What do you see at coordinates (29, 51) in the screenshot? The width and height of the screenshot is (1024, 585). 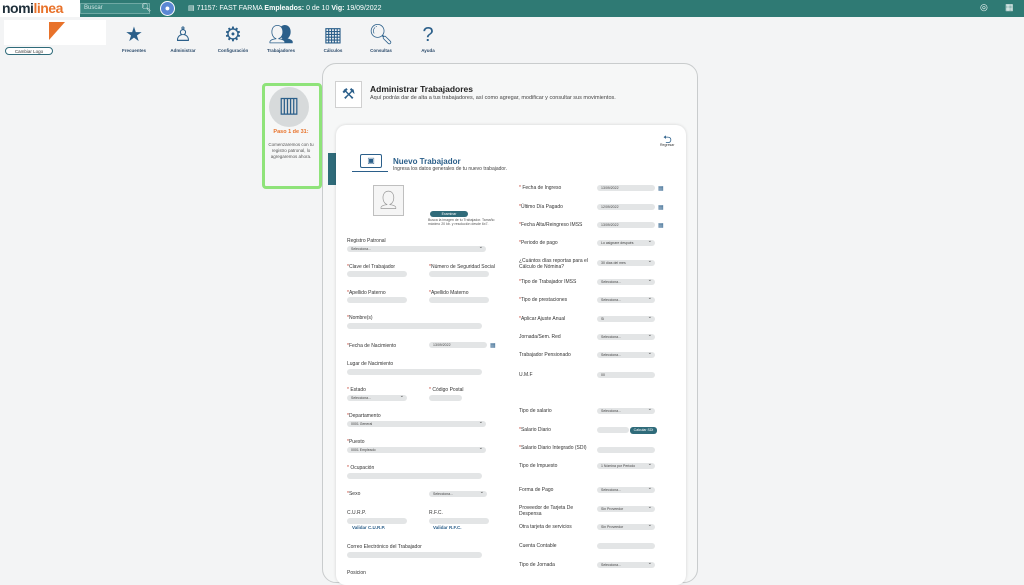 I see `change-logo-button: Cambiar Logo` at bounding box center [29, 51].